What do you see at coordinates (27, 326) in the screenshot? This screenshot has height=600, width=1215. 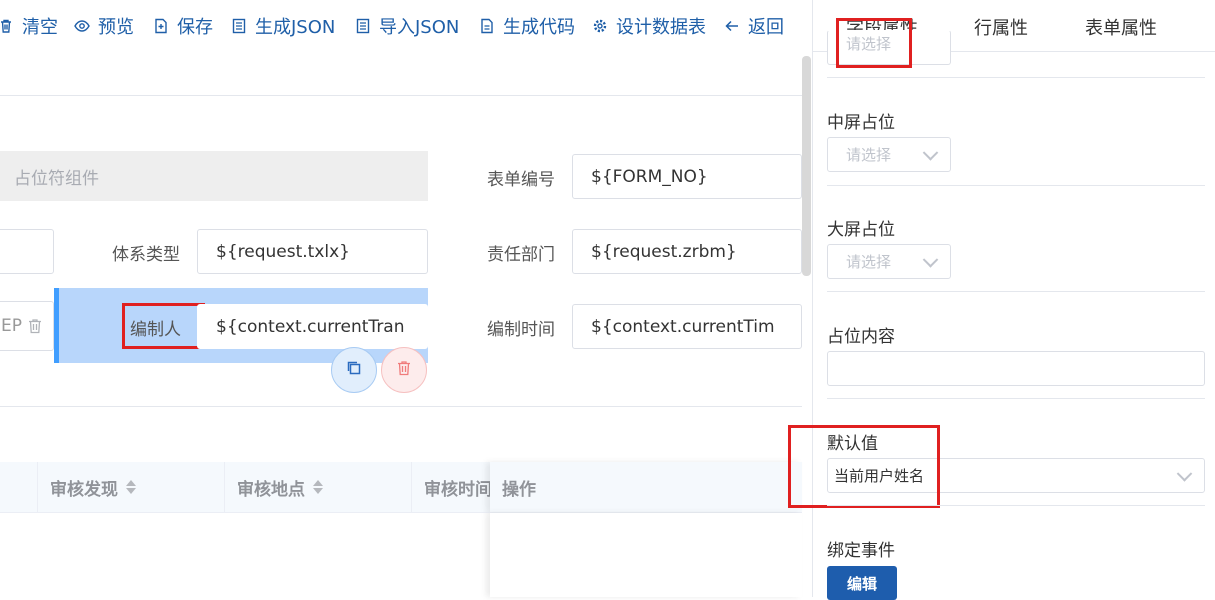 I see `truncated-field: EP` at bounding box center [27, 326].